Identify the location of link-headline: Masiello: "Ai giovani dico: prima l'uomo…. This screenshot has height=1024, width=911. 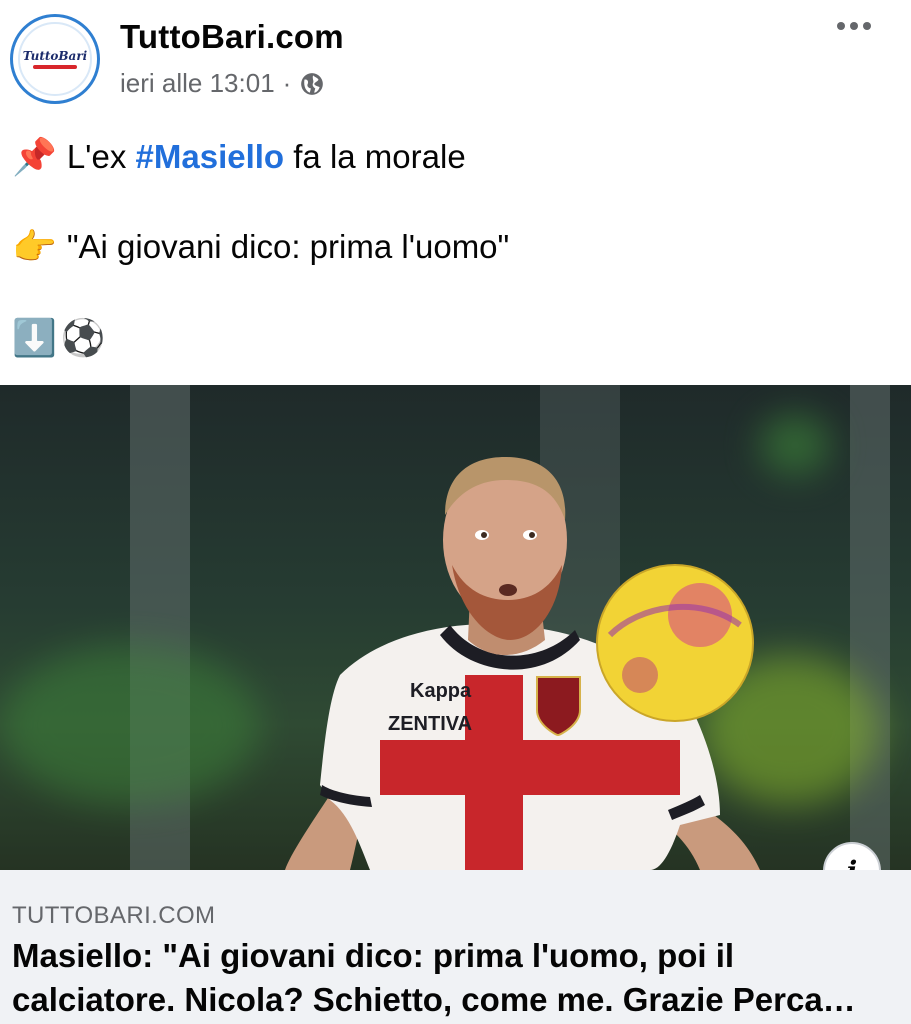
(452, 978).